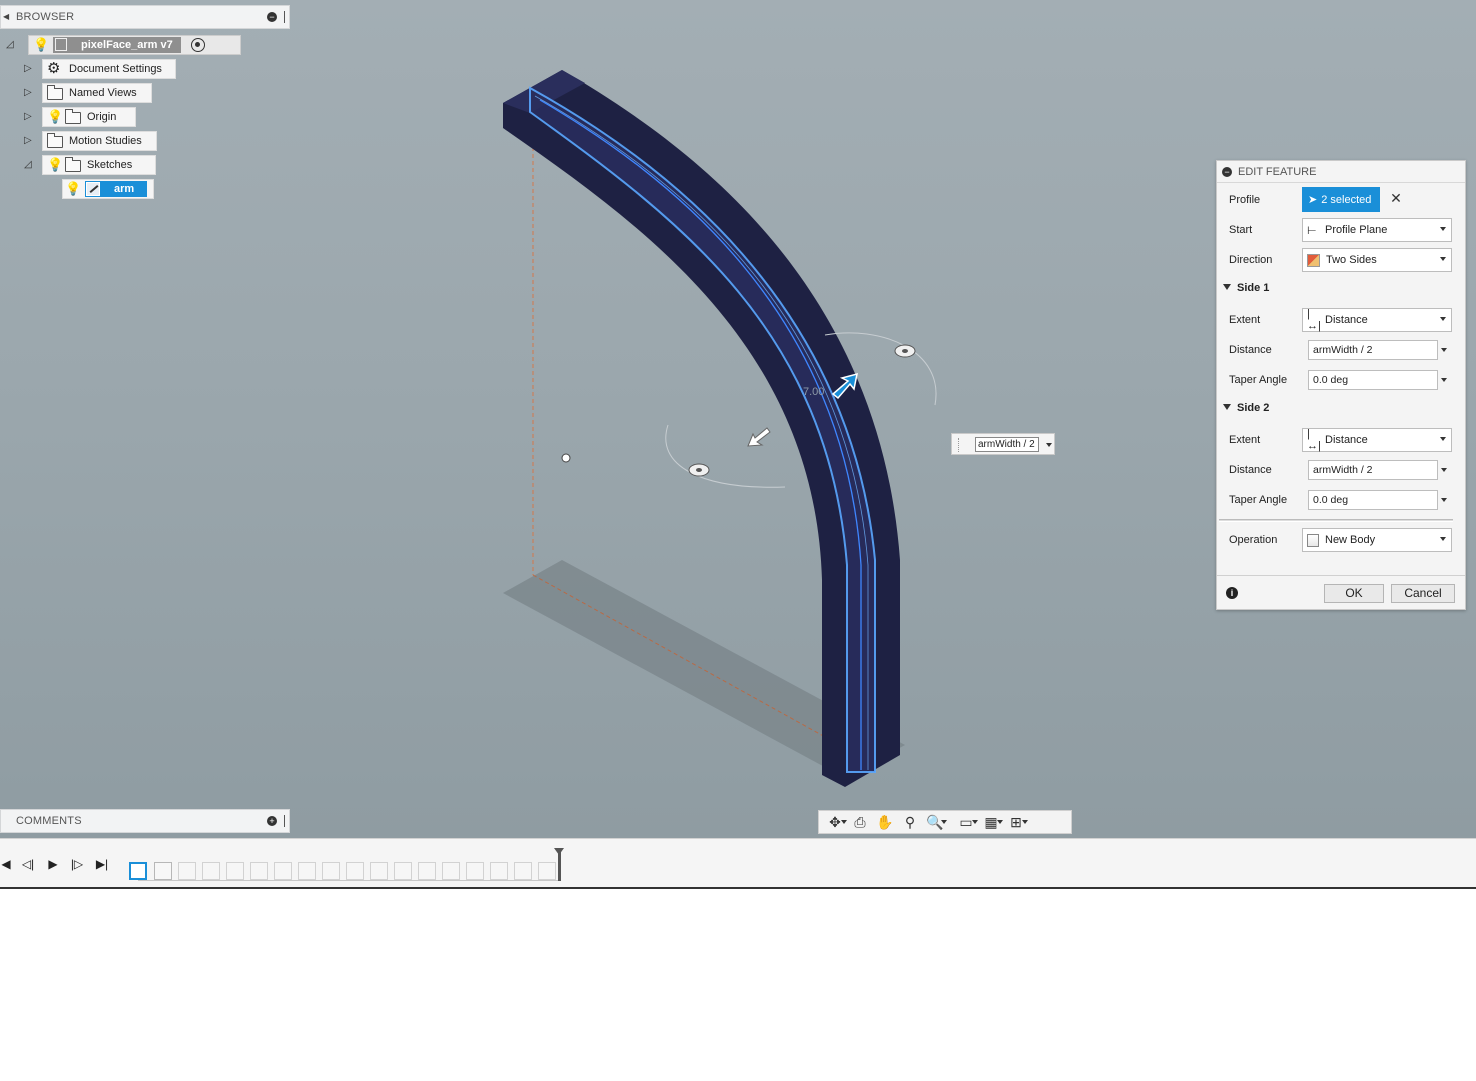  Describe the element at coordinates (1277, 171) in the screenshot. I see `dialog-title: EDIT FEATURE` at that location.